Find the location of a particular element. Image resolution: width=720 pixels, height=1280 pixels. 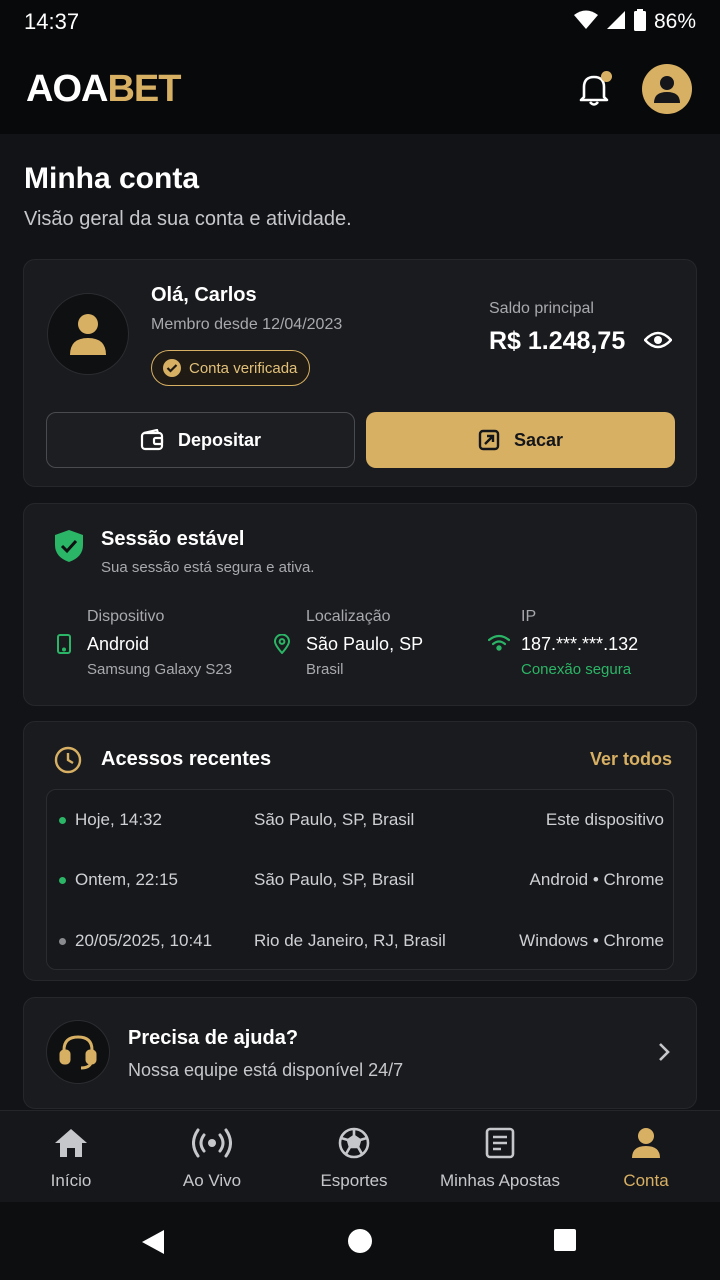

live-icon is located at coordinates (212, 1143).